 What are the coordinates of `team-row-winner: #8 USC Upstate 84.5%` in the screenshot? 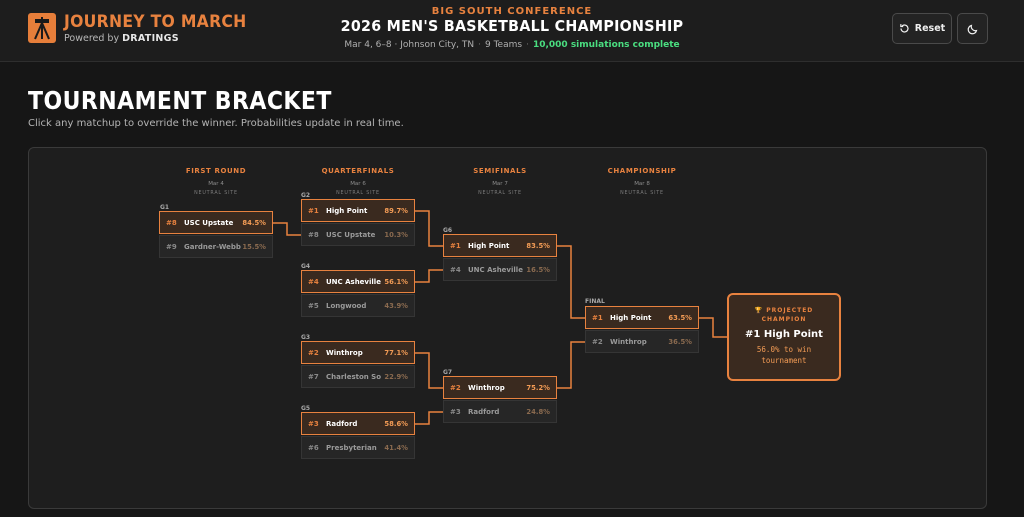 It's located at (216, 222).